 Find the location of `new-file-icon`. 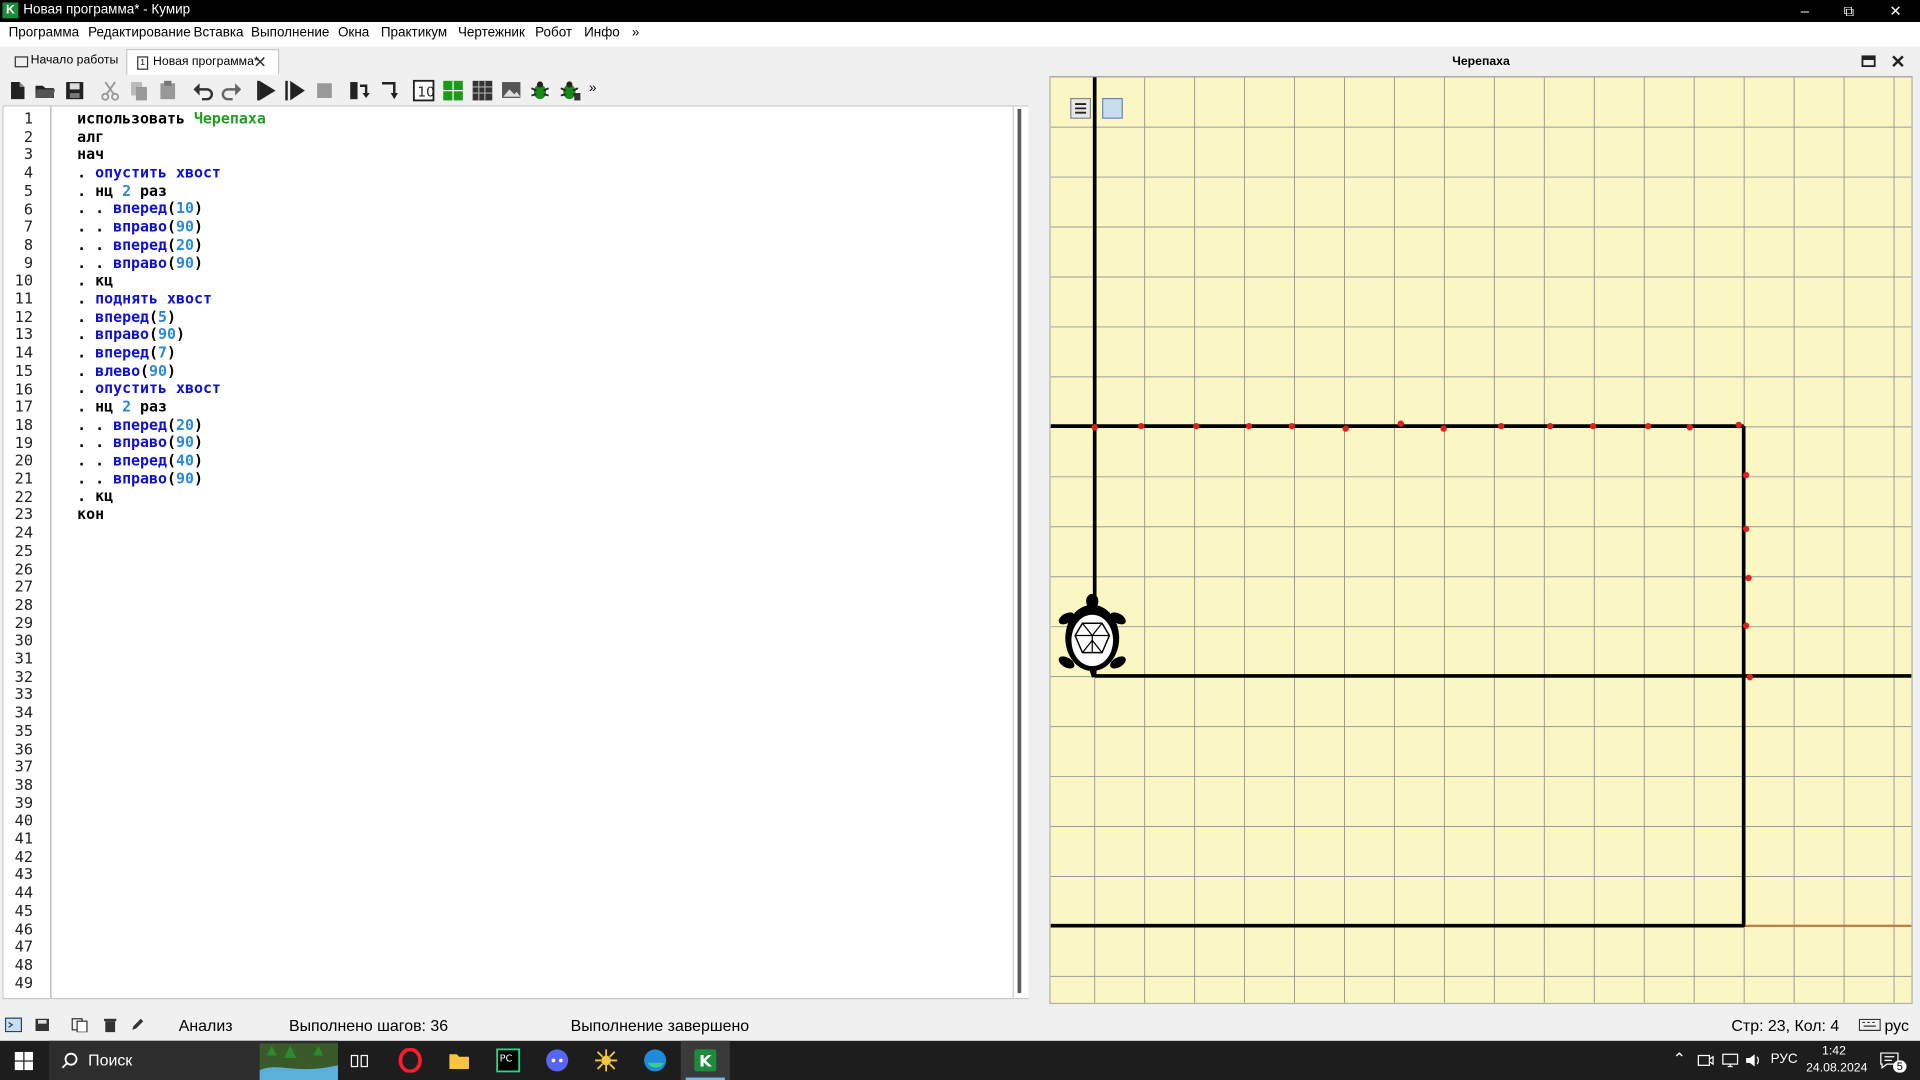

new-file-icon is located at coordinates (17, 90).